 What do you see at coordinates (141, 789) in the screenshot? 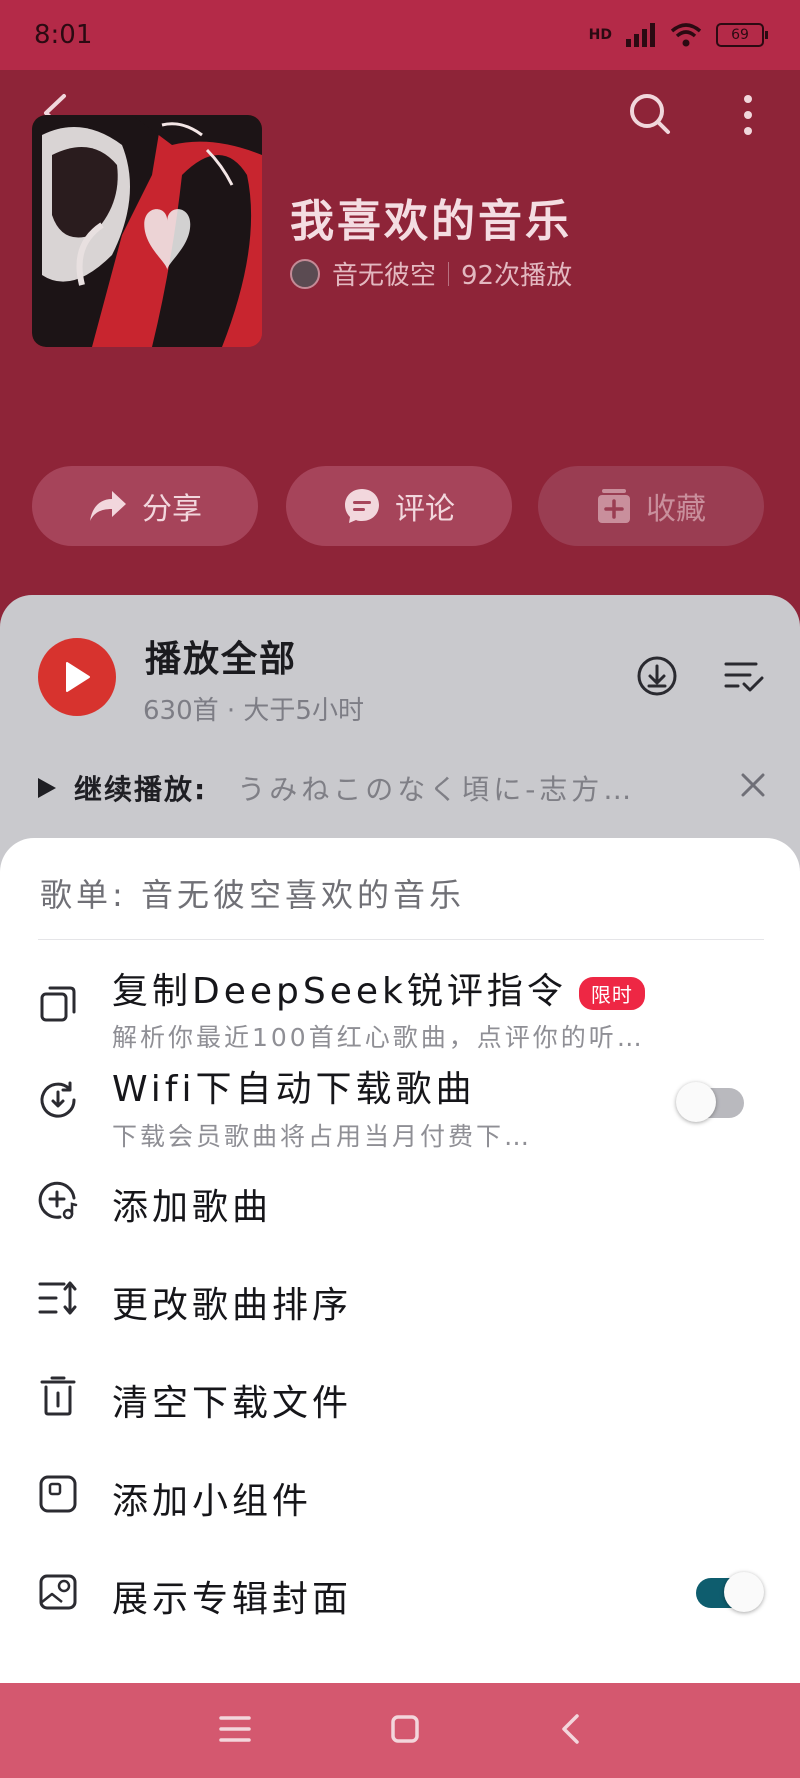
I see `continue-label: 继续播放:` at bounding box center [141, 789].